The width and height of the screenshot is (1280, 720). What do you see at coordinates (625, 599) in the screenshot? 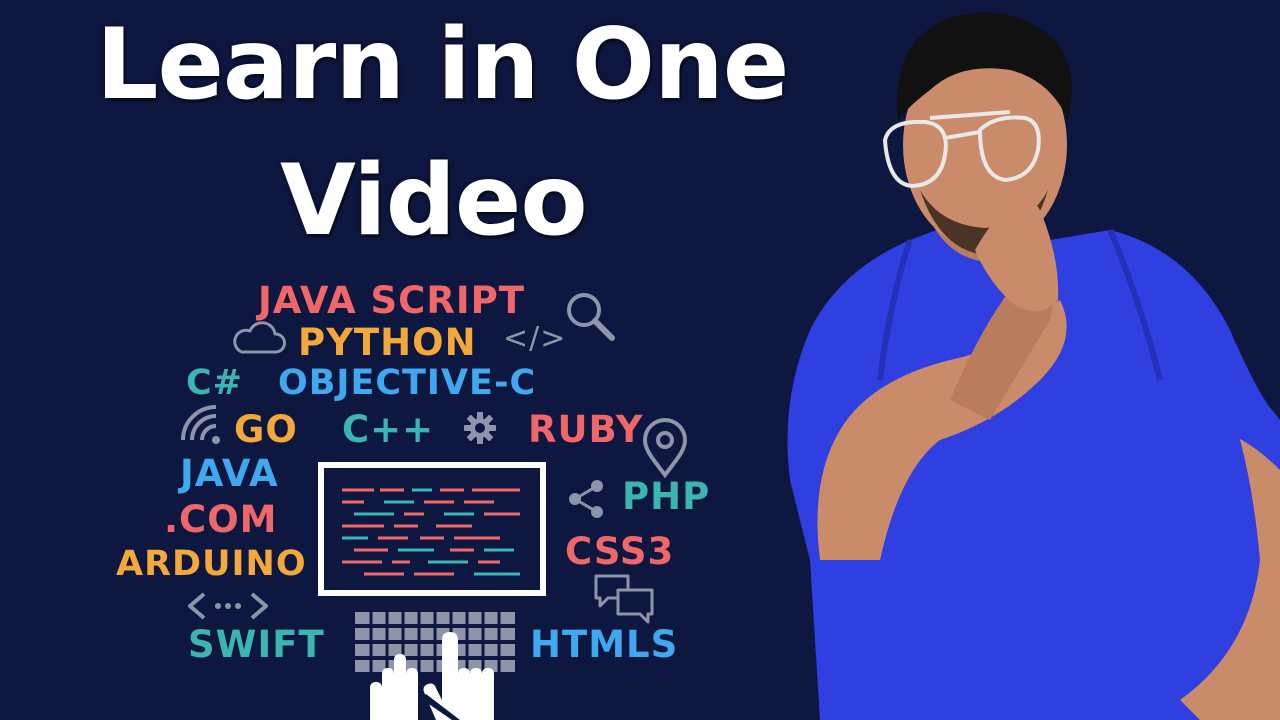
I see `chat-bubbles-icon` at bounding box center [625, 599].